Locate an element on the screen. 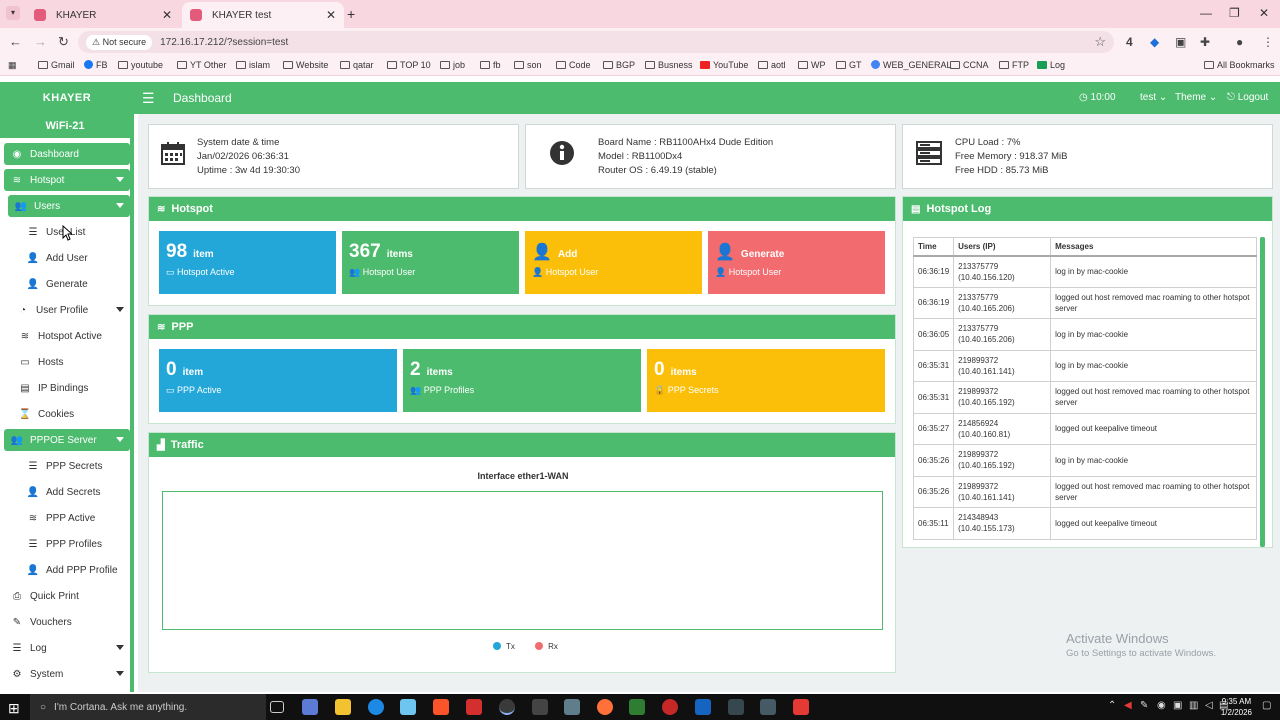  bookmark-bgp: BGP is located at coordinates (619, 65).